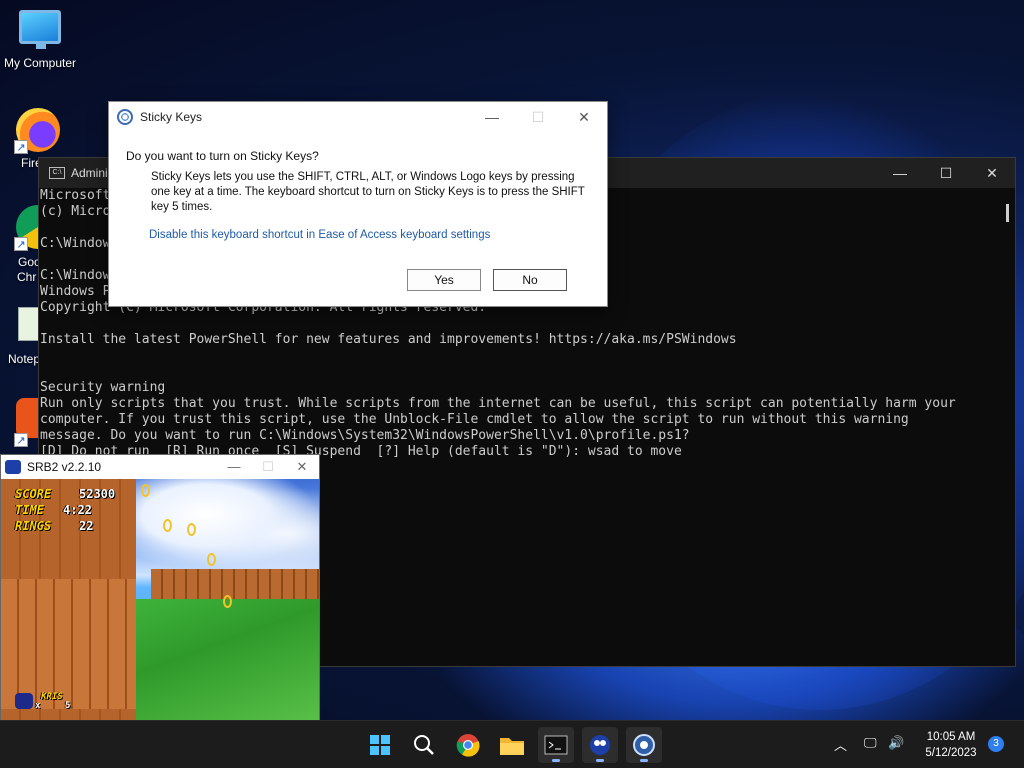 This screenshot has height=768, width=1024. What do you see at coordinates (77, 510) in the screenshot?
I see `hud-time-value: 4:22` at bounding box center [77, 510].